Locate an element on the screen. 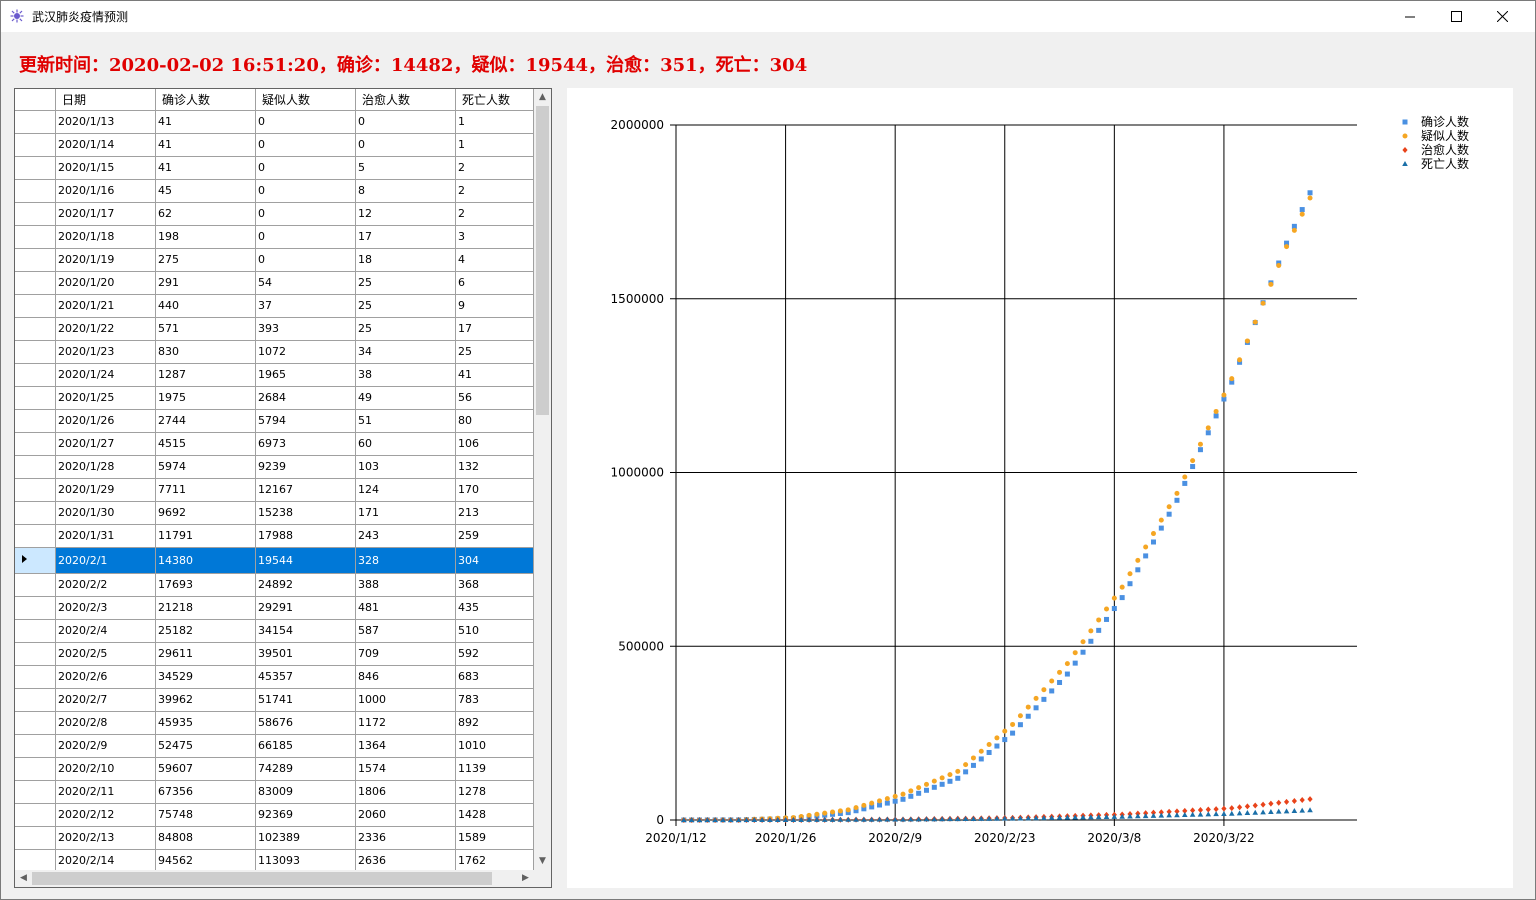 This screenshot has width=1536, height=900. table-cell: 21218 is located at coordinates (205, 608).